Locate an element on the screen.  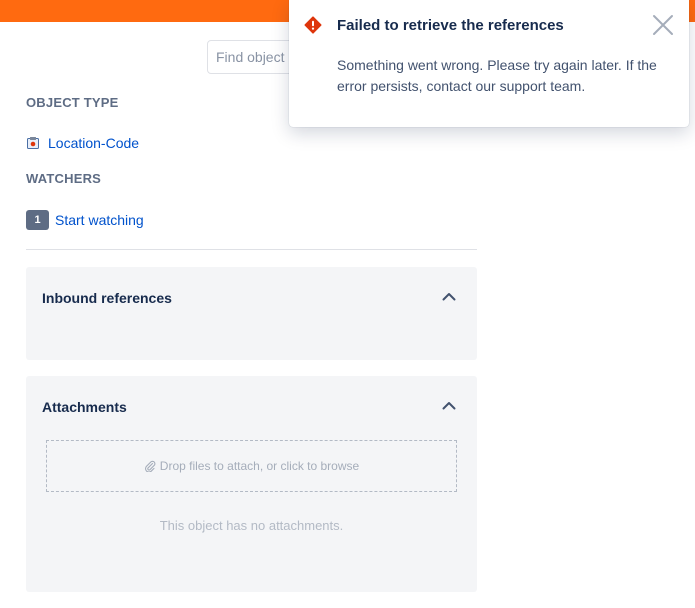
object-type-link: Location-Code is located at coordinates (82, 143).